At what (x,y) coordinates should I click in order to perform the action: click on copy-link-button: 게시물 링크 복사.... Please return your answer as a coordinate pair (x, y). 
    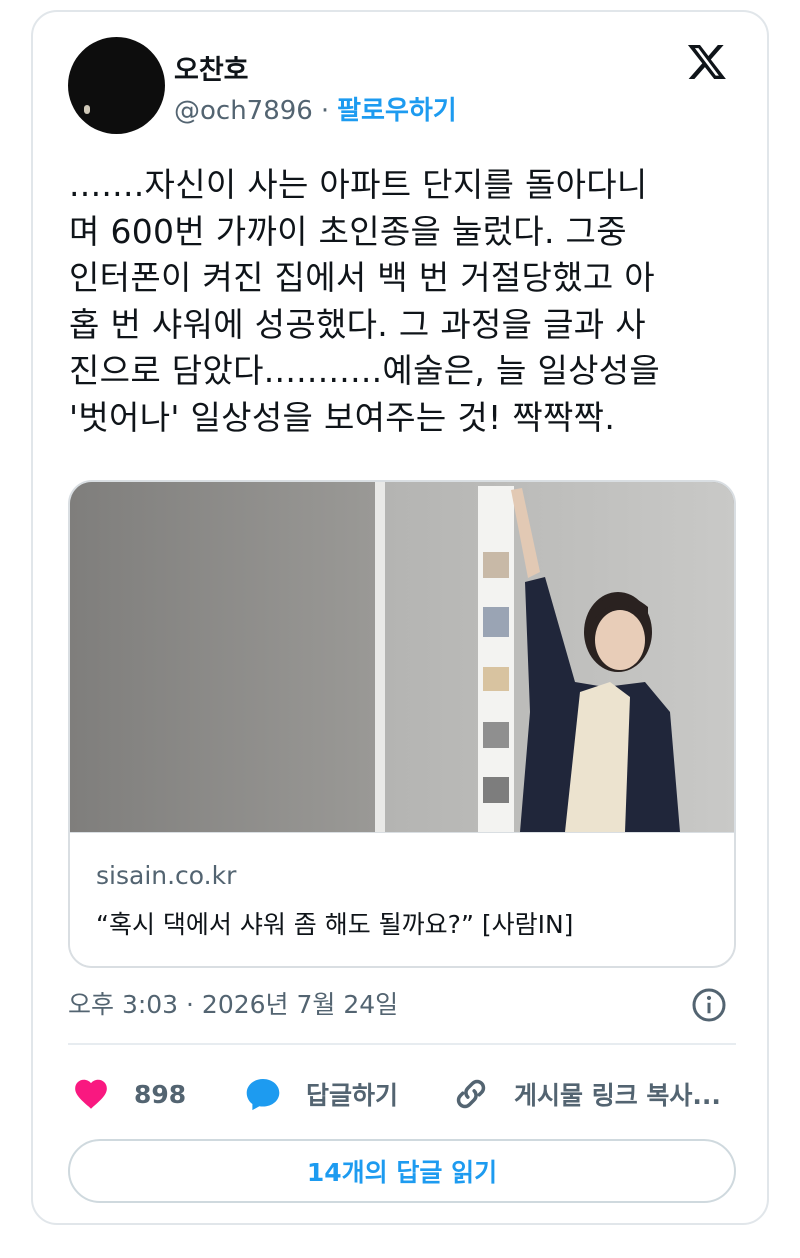
    Looking at the image, I should click on (586, 1094).